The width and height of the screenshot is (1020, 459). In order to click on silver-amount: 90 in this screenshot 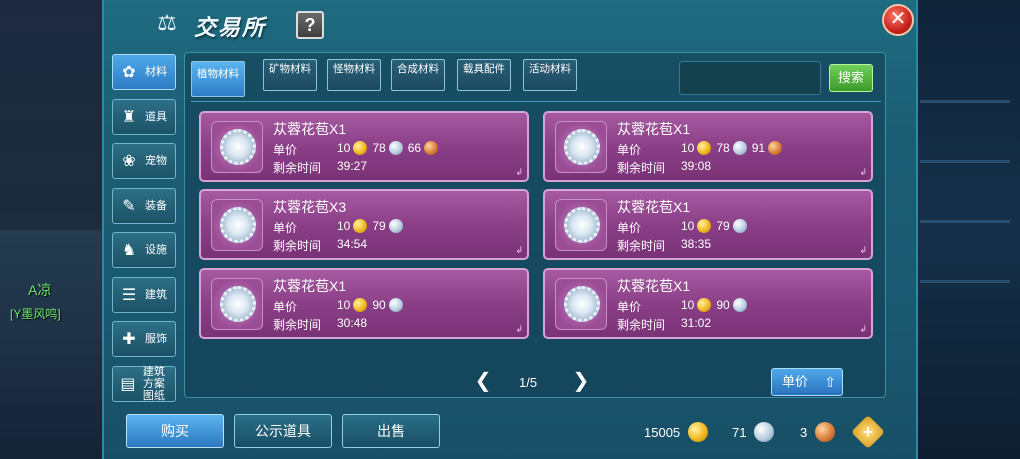, I will do `click(379, 305)`.